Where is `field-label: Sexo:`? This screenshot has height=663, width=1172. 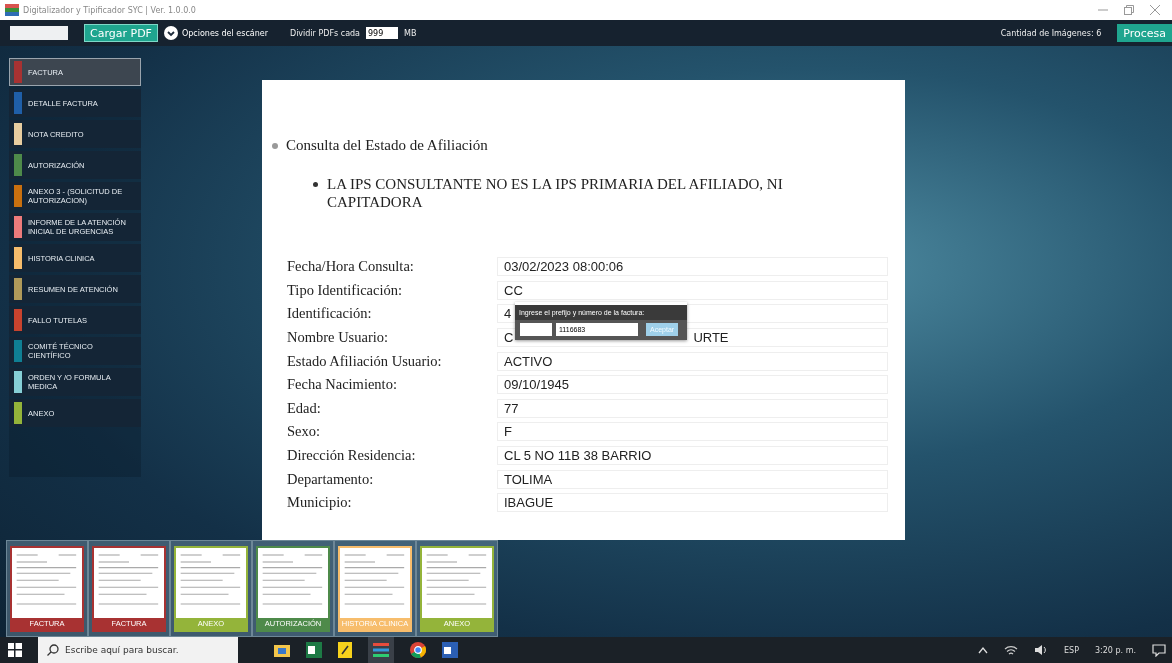
field-label: Sexo: is located at coordinates (304, 432).